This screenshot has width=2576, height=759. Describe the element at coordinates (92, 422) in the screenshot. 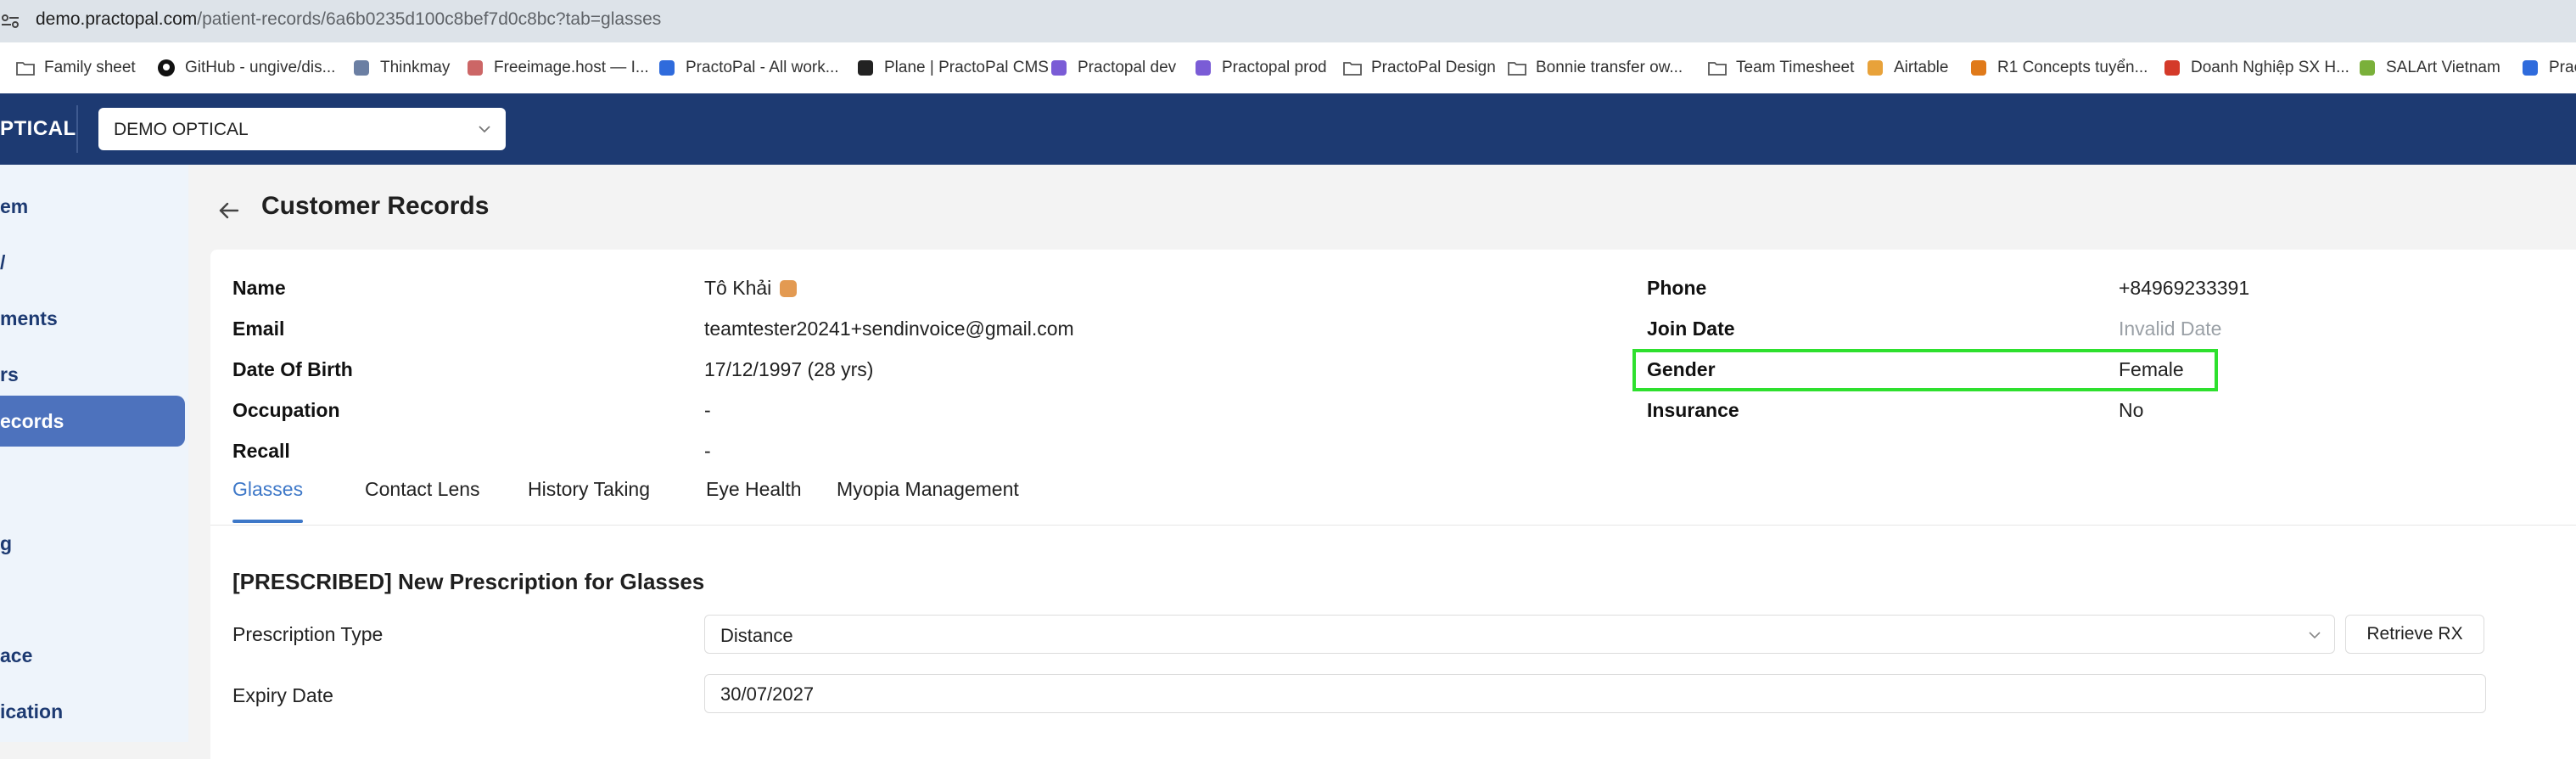

I see `sidebar-item: ecords` at that location.